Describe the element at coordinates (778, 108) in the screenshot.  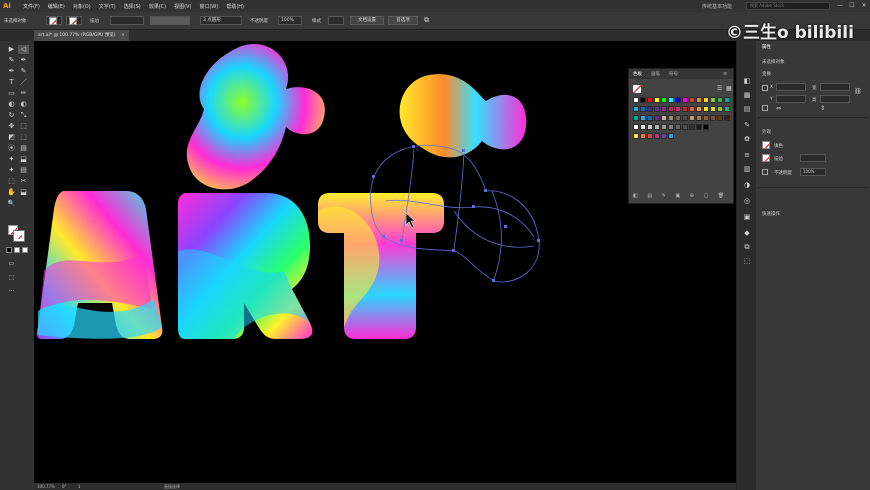
I see `flip-horizontal-icon: ⇔` at that location.